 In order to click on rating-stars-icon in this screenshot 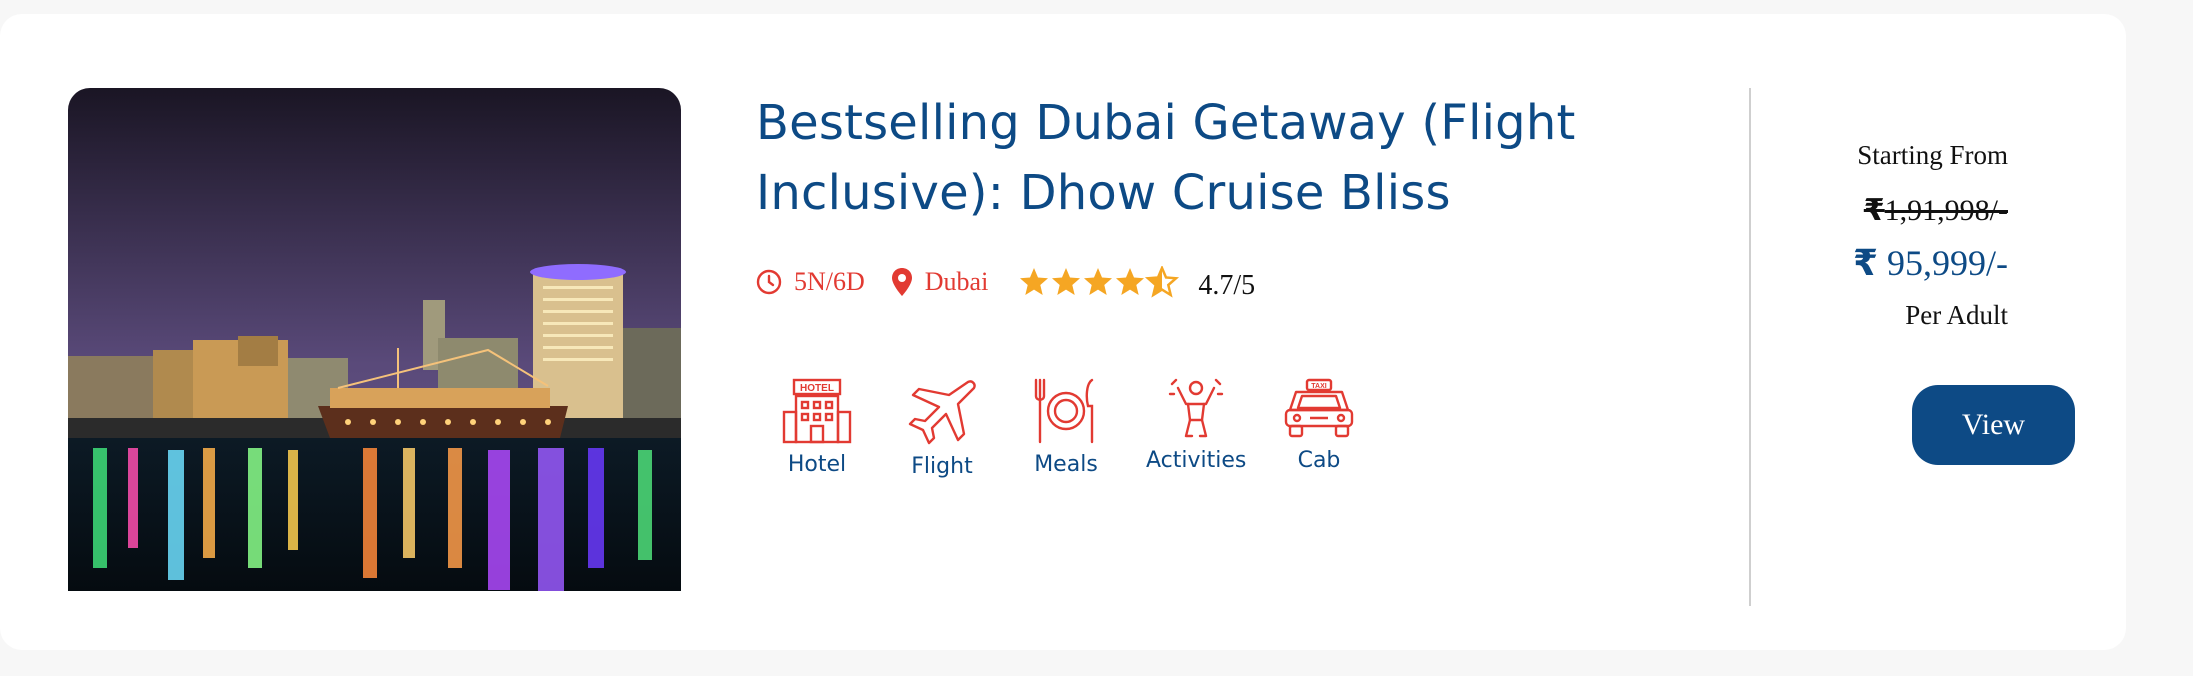, I will do `click(1099, 281)`.